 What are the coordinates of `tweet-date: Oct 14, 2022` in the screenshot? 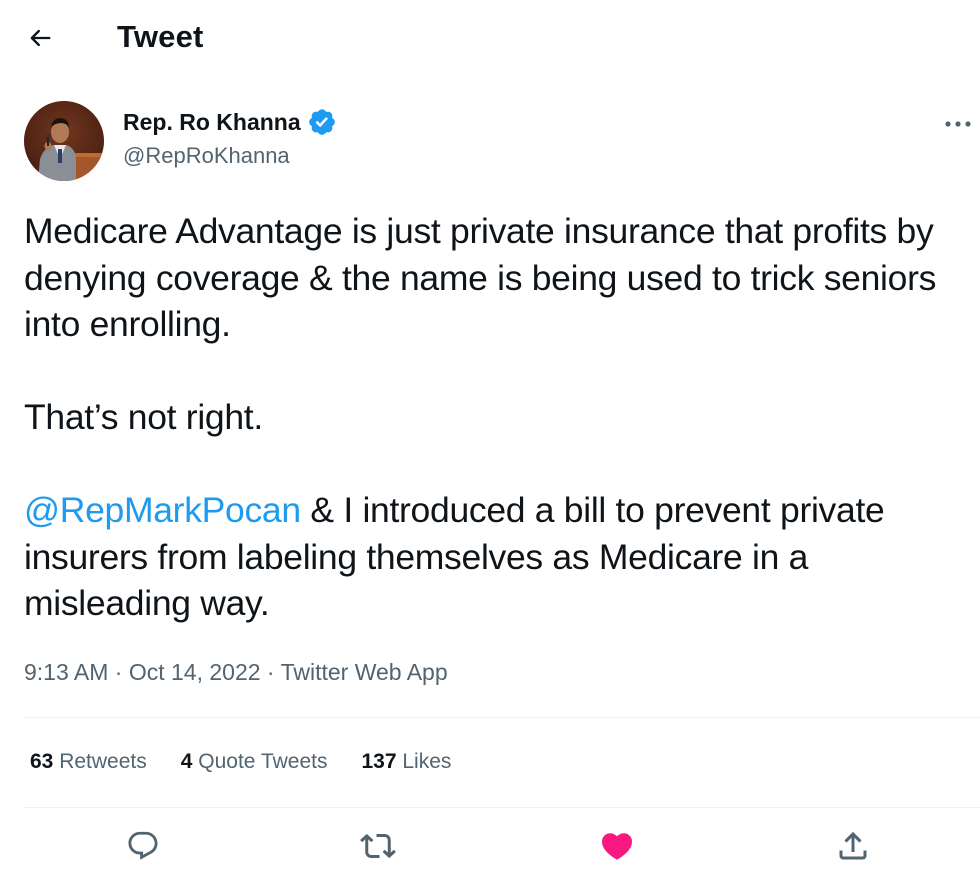 It's located at (195, 672).